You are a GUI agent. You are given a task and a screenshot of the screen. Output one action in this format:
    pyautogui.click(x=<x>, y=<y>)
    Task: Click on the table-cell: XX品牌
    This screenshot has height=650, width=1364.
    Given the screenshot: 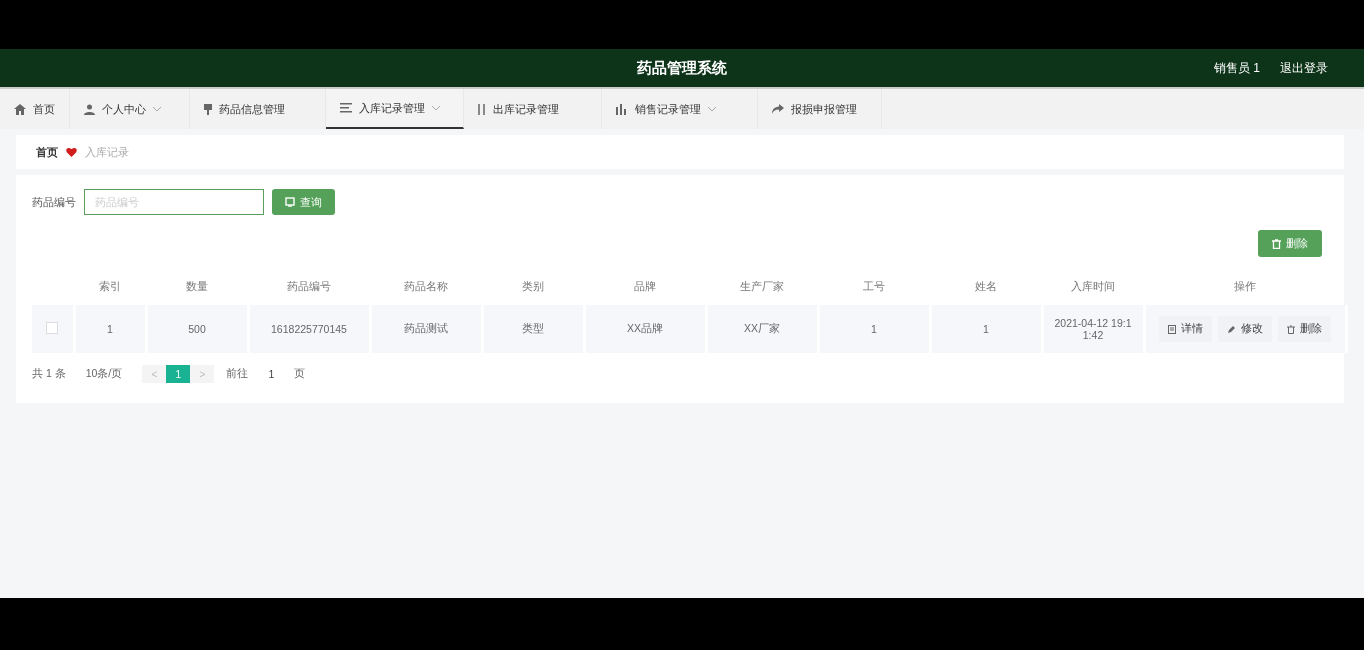 What is the action you would take?
    pyautogui.click(x=645, y=328)
    